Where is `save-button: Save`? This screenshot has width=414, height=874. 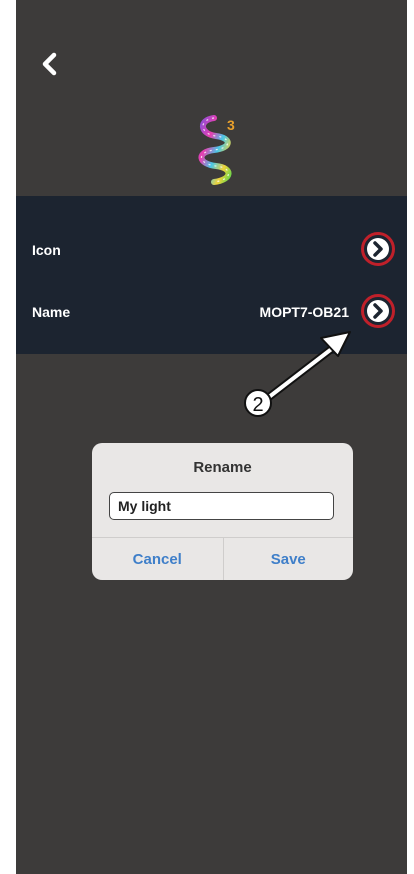
save-button: Save is located at coordinates (288, 559).